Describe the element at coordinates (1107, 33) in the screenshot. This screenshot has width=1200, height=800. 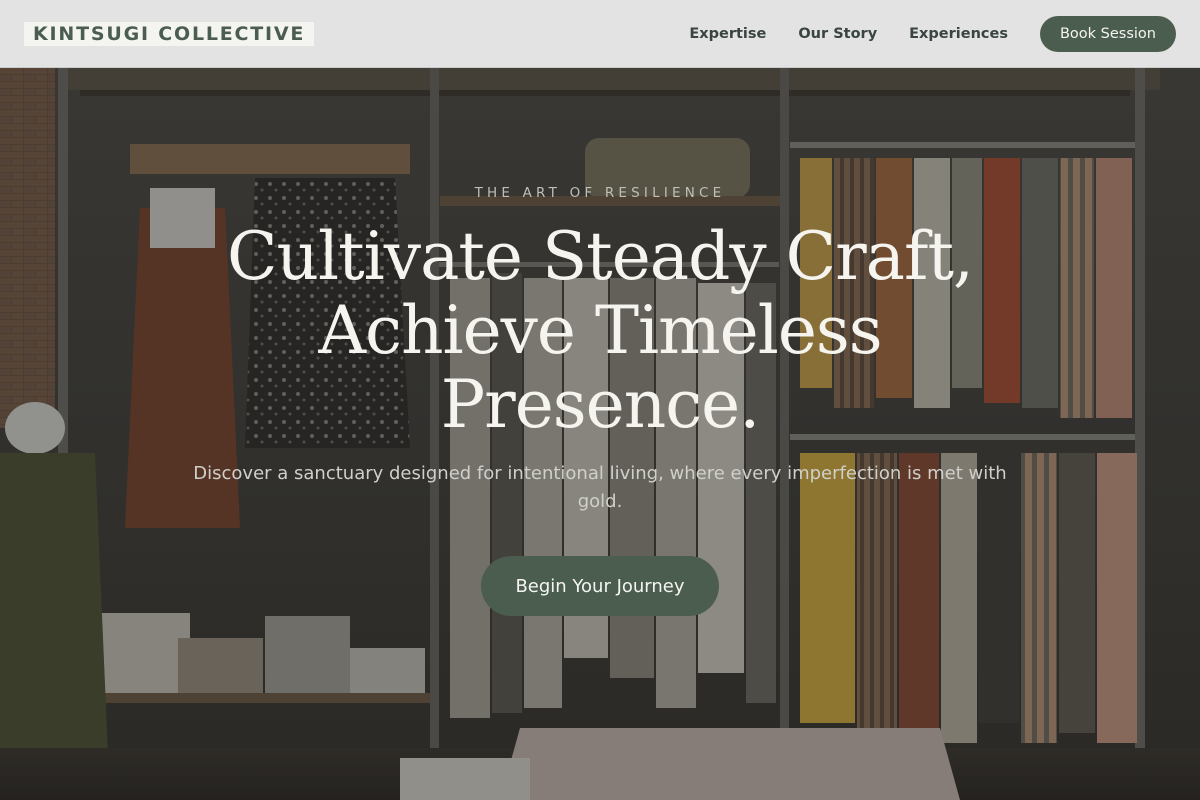
I see `book-session-button: Book Session` at that location.